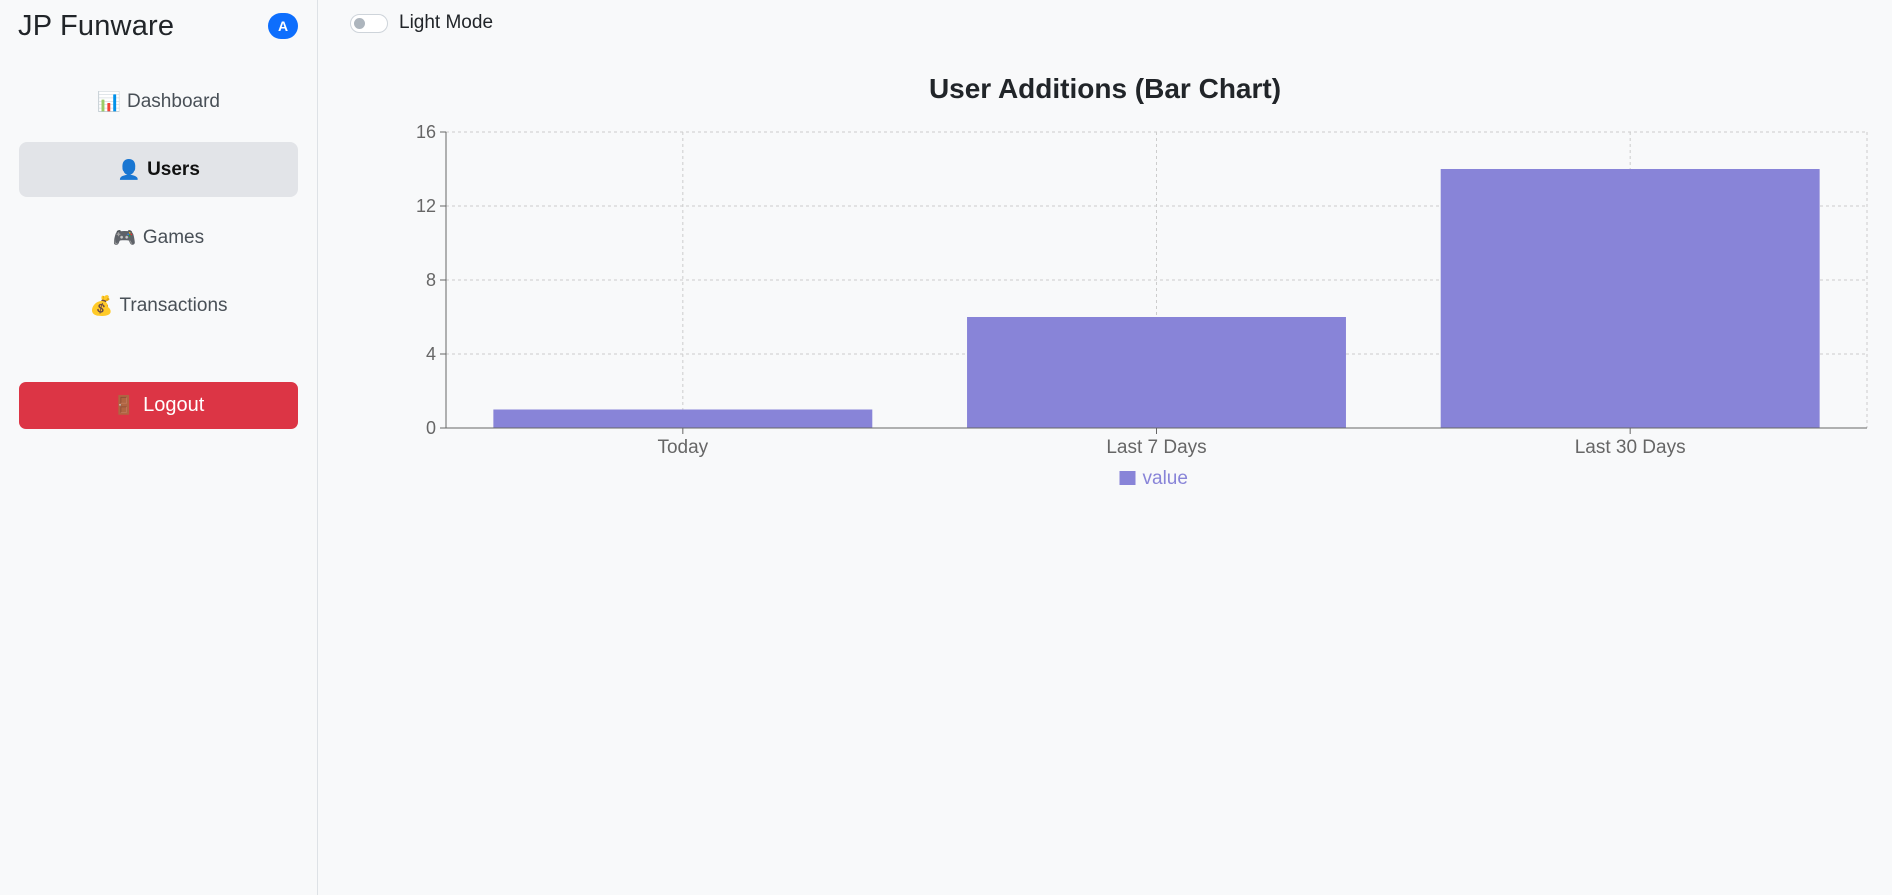 The height and width of the screenshot is (895, 1892). Describe the element at coordinates (446, 22) in the screenshot. I see `theme-toggle-label: Light Mode` at that location.